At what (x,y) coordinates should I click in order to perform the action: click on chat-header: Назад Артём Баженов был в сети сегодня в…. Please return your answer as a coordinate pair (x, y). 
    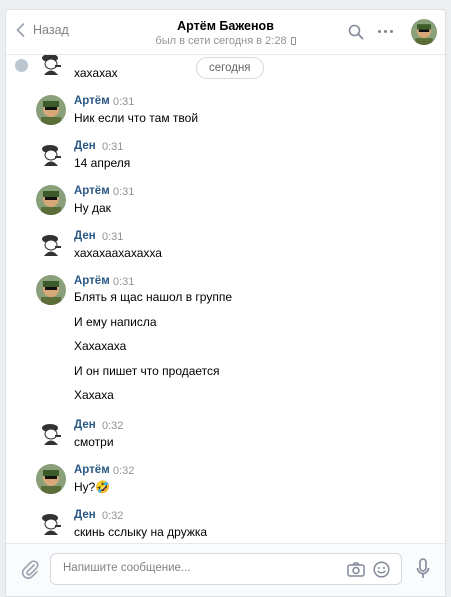
    Looking at the image, I should click on (225, 32).